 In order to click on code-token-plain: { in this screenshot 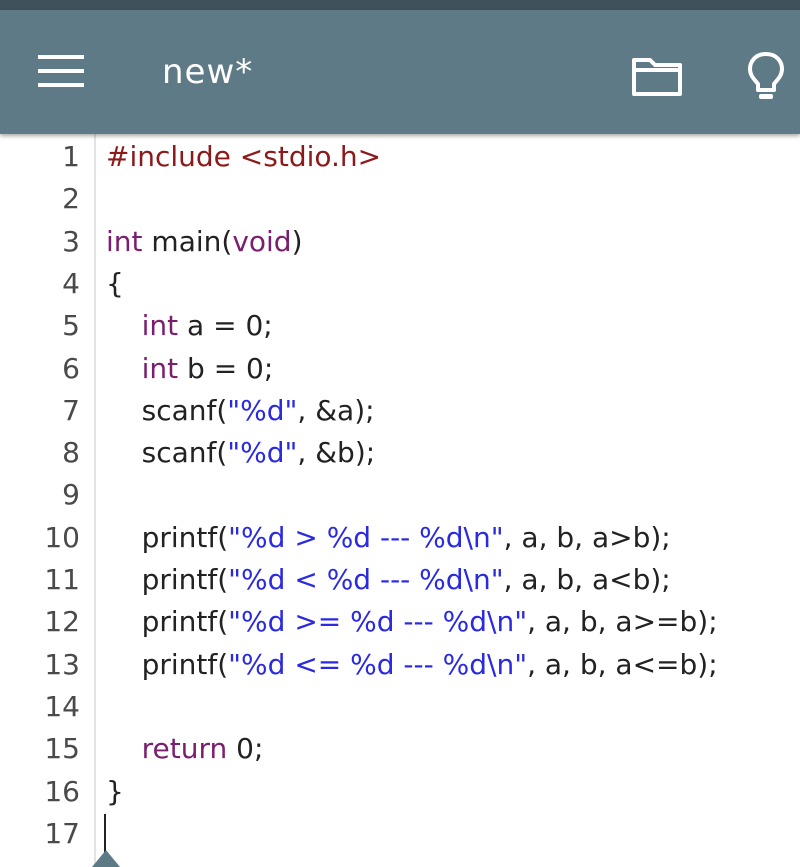, I will do `click(115, 283)`.